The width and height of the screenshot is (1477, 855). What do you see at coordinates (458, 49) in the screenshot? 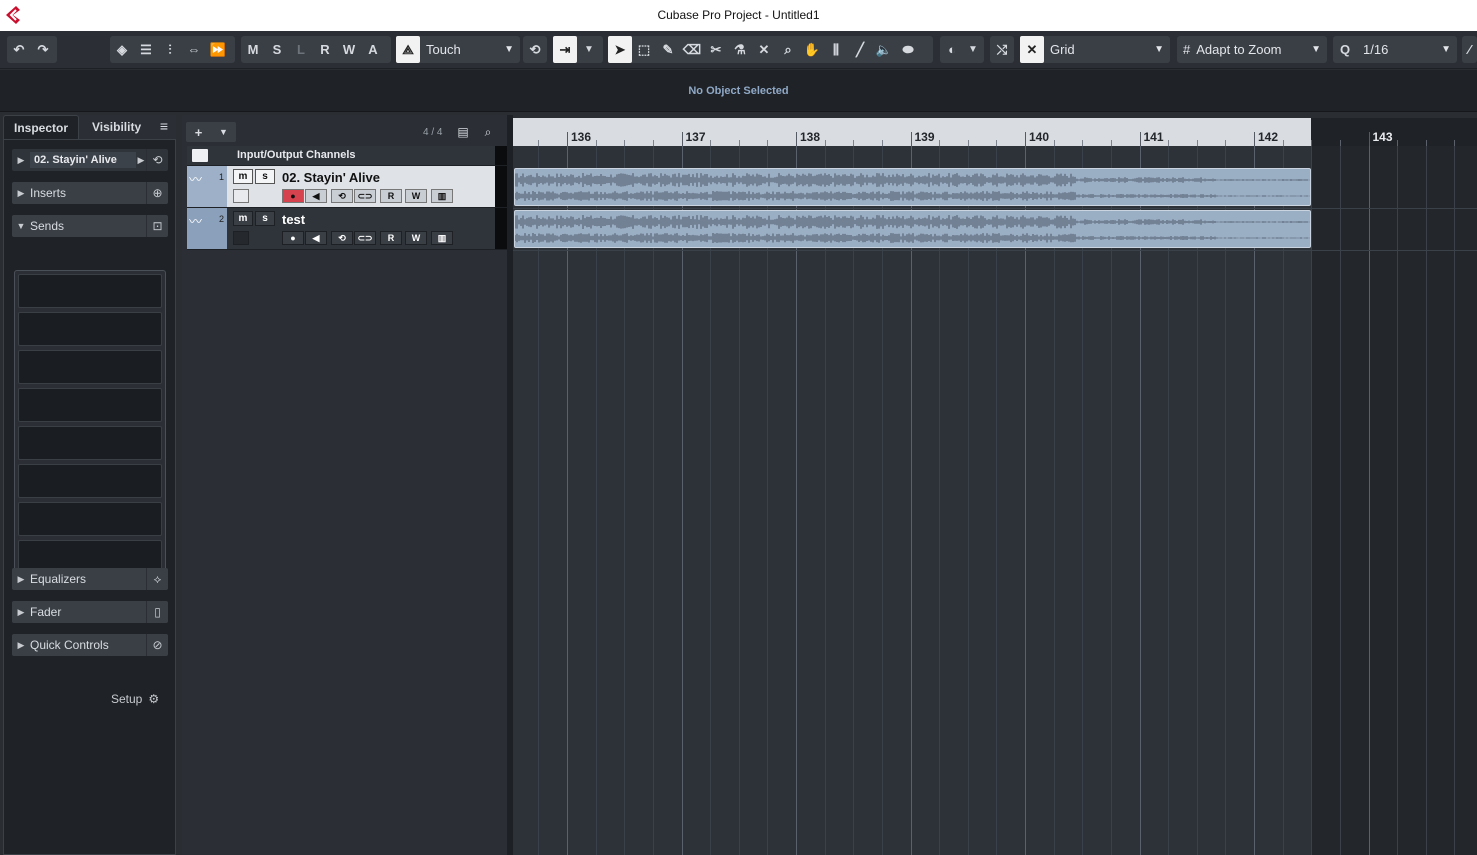
I see `automation-mode-dropdown: ⟁ Touch ▼` at bounding box center [458, 49].